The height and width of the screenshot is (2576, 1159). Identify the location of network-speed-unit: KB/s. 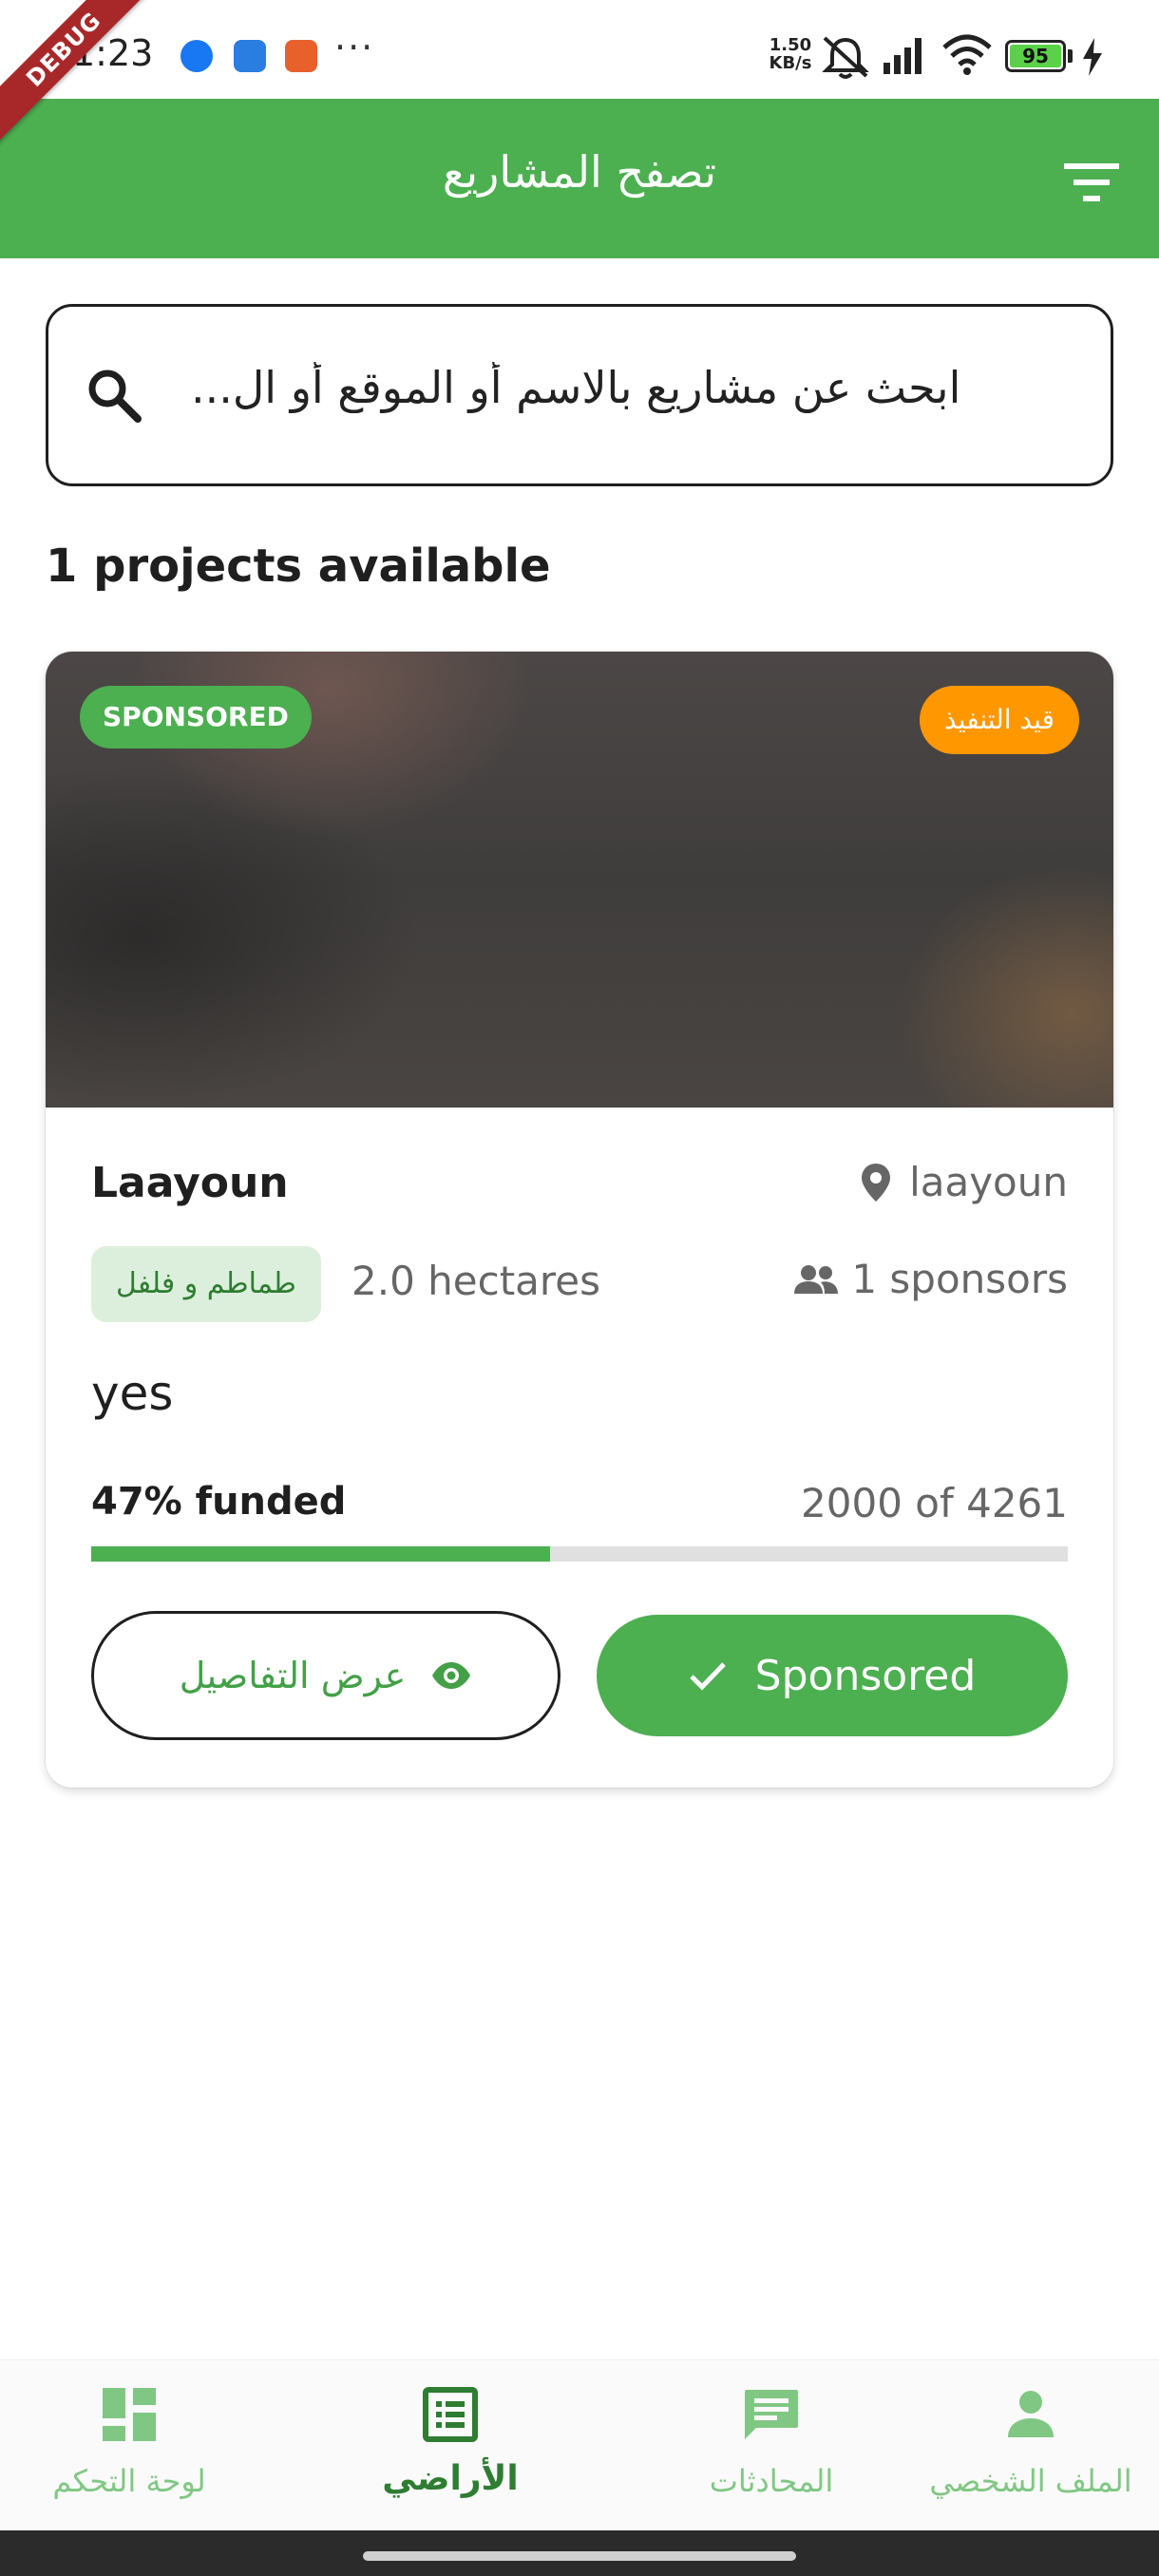
(790, 63).